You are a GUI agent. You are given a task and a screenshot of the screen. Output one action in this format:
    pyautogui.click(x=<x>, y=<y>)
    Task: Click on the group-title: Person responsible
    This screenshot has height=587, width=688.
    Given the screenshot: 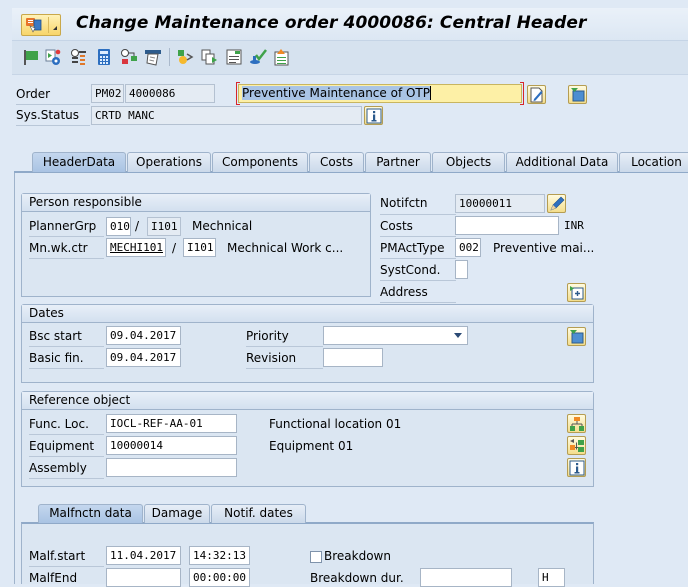 What is the action you would take?
    pyautogui.click(x=196, y=203)
    